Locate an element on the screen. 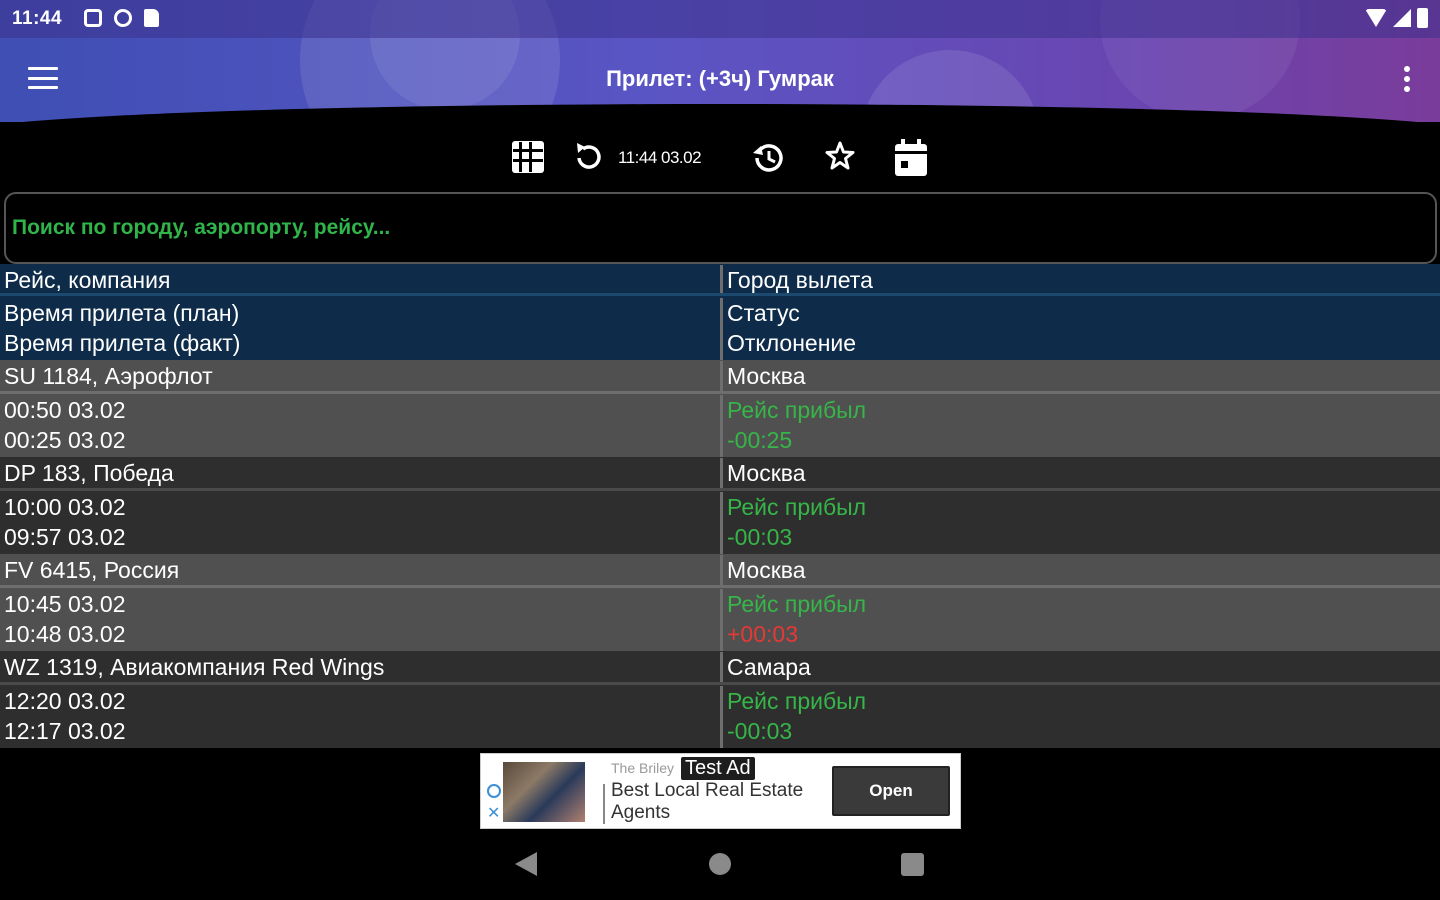 This screenshot has width=1440, height=900. page-title: Прилет: (+3ч) Гумрак is located at coordinates (720, 78).